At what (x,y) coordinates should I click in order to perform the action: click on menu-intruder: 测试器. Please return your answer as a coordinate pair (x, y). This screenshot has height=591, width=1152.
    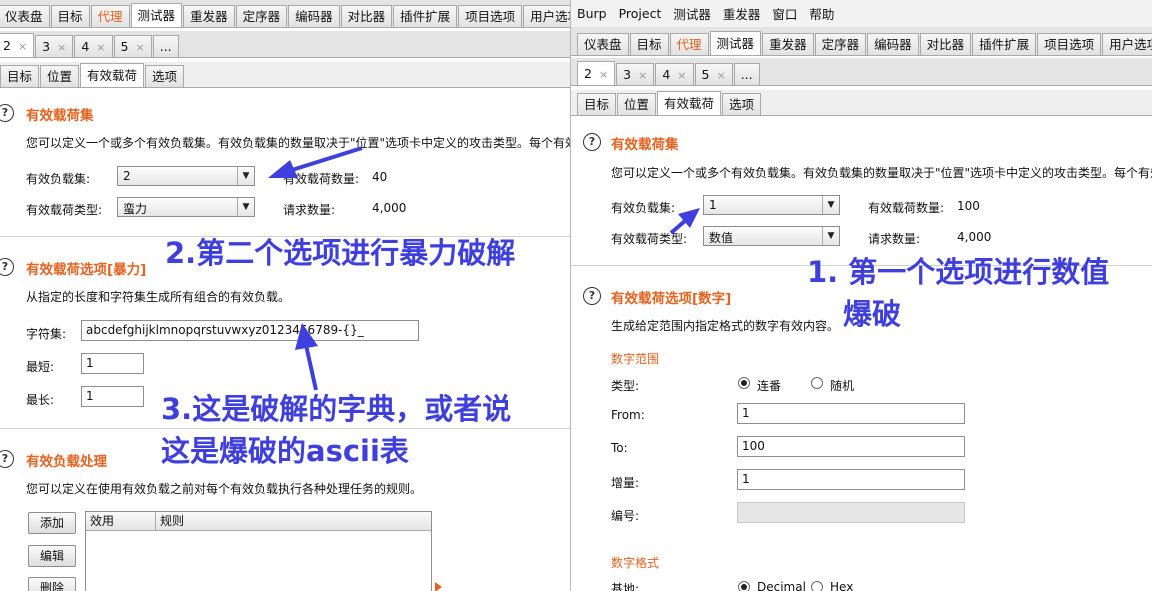
    Looking at the image, I should click on (692, 13).